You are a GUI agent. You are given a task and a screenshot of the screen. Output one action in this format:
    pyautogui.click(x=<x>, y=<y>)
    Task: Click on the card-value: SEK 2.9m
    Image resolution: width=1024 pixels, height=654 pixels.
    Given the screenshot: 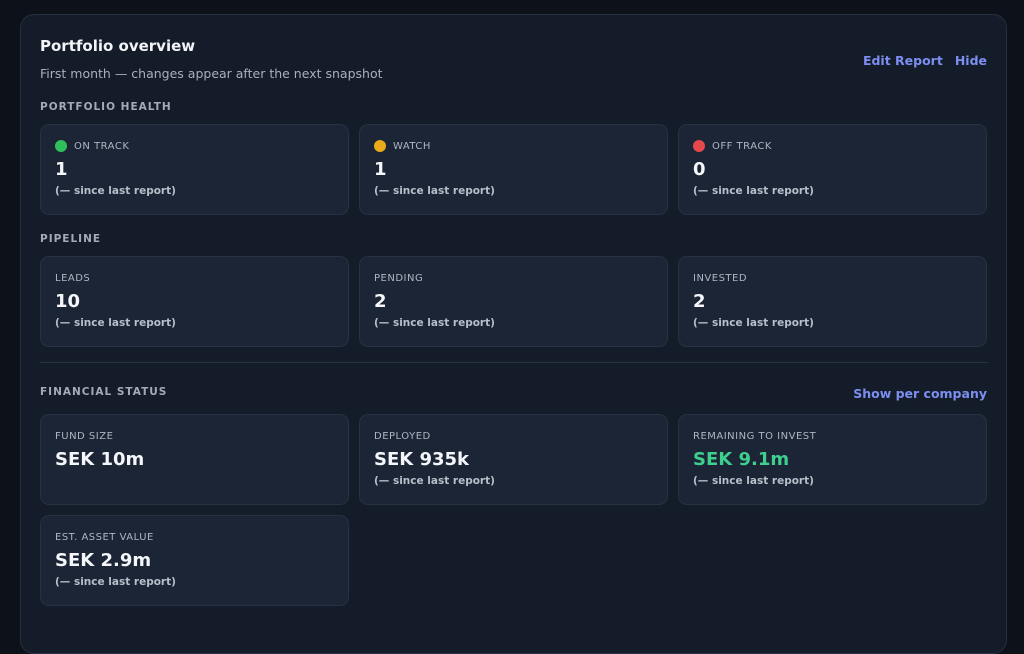 What is the action you would take?
    pyautogui.click(x=103, y=560)
    